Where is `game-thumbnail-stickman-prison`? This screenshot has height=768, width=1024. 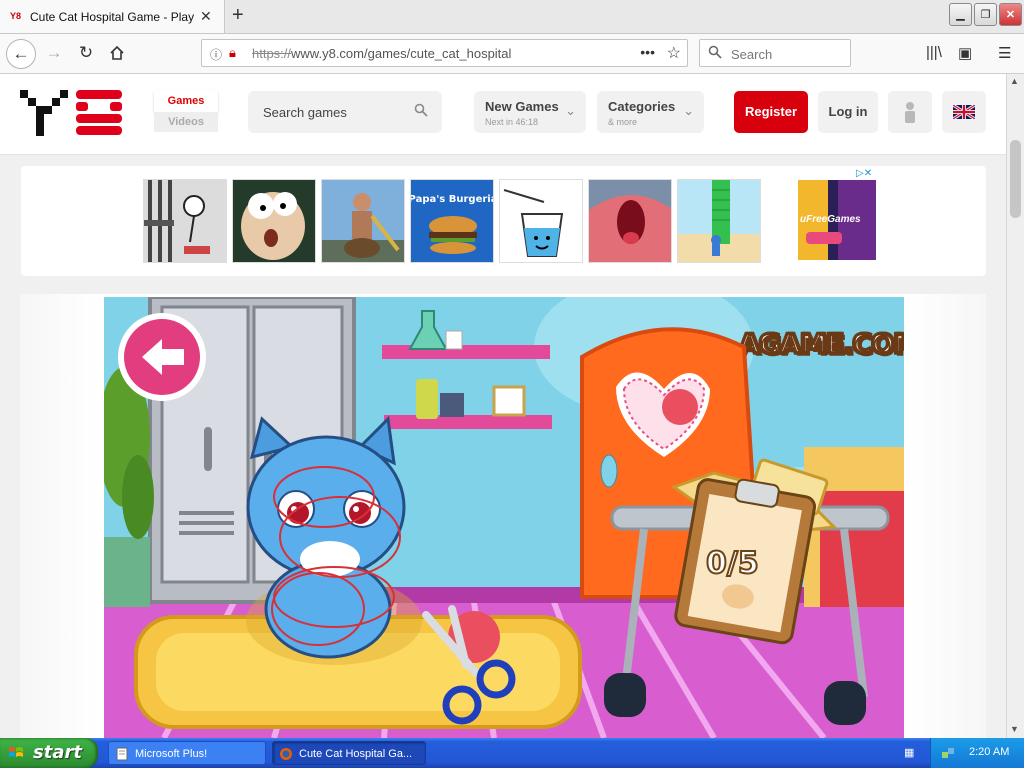
game-thumbnail-stickman-prison is located at coordinates (185, 221).